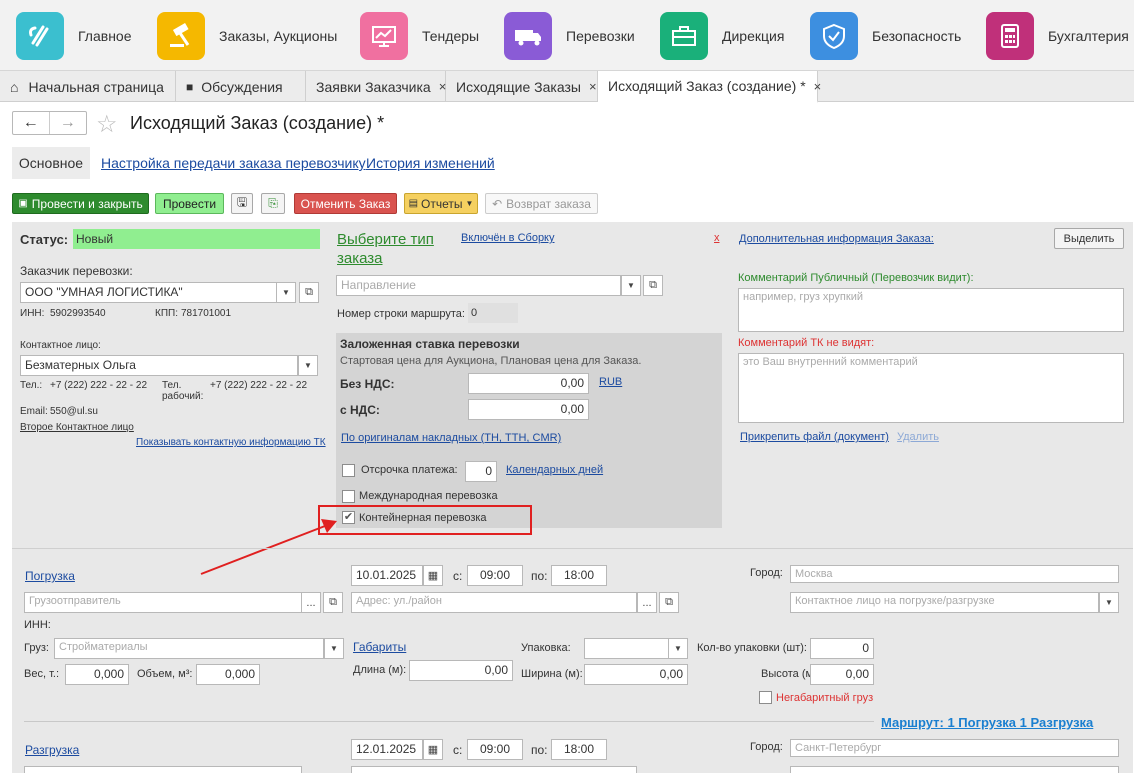  I want to click on consignee-field, so click(163, 769).